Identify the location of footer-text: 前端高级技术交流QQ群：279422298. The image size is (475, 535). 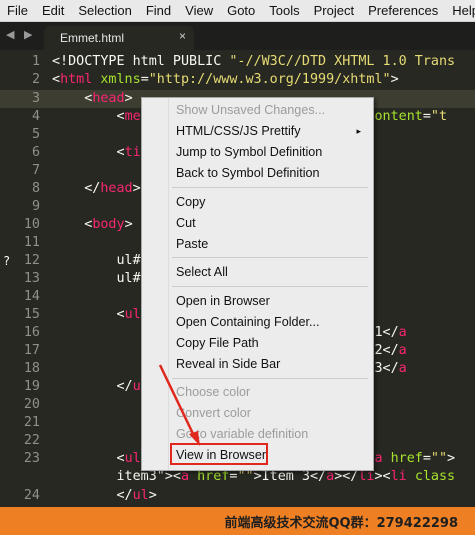
(341, 523).